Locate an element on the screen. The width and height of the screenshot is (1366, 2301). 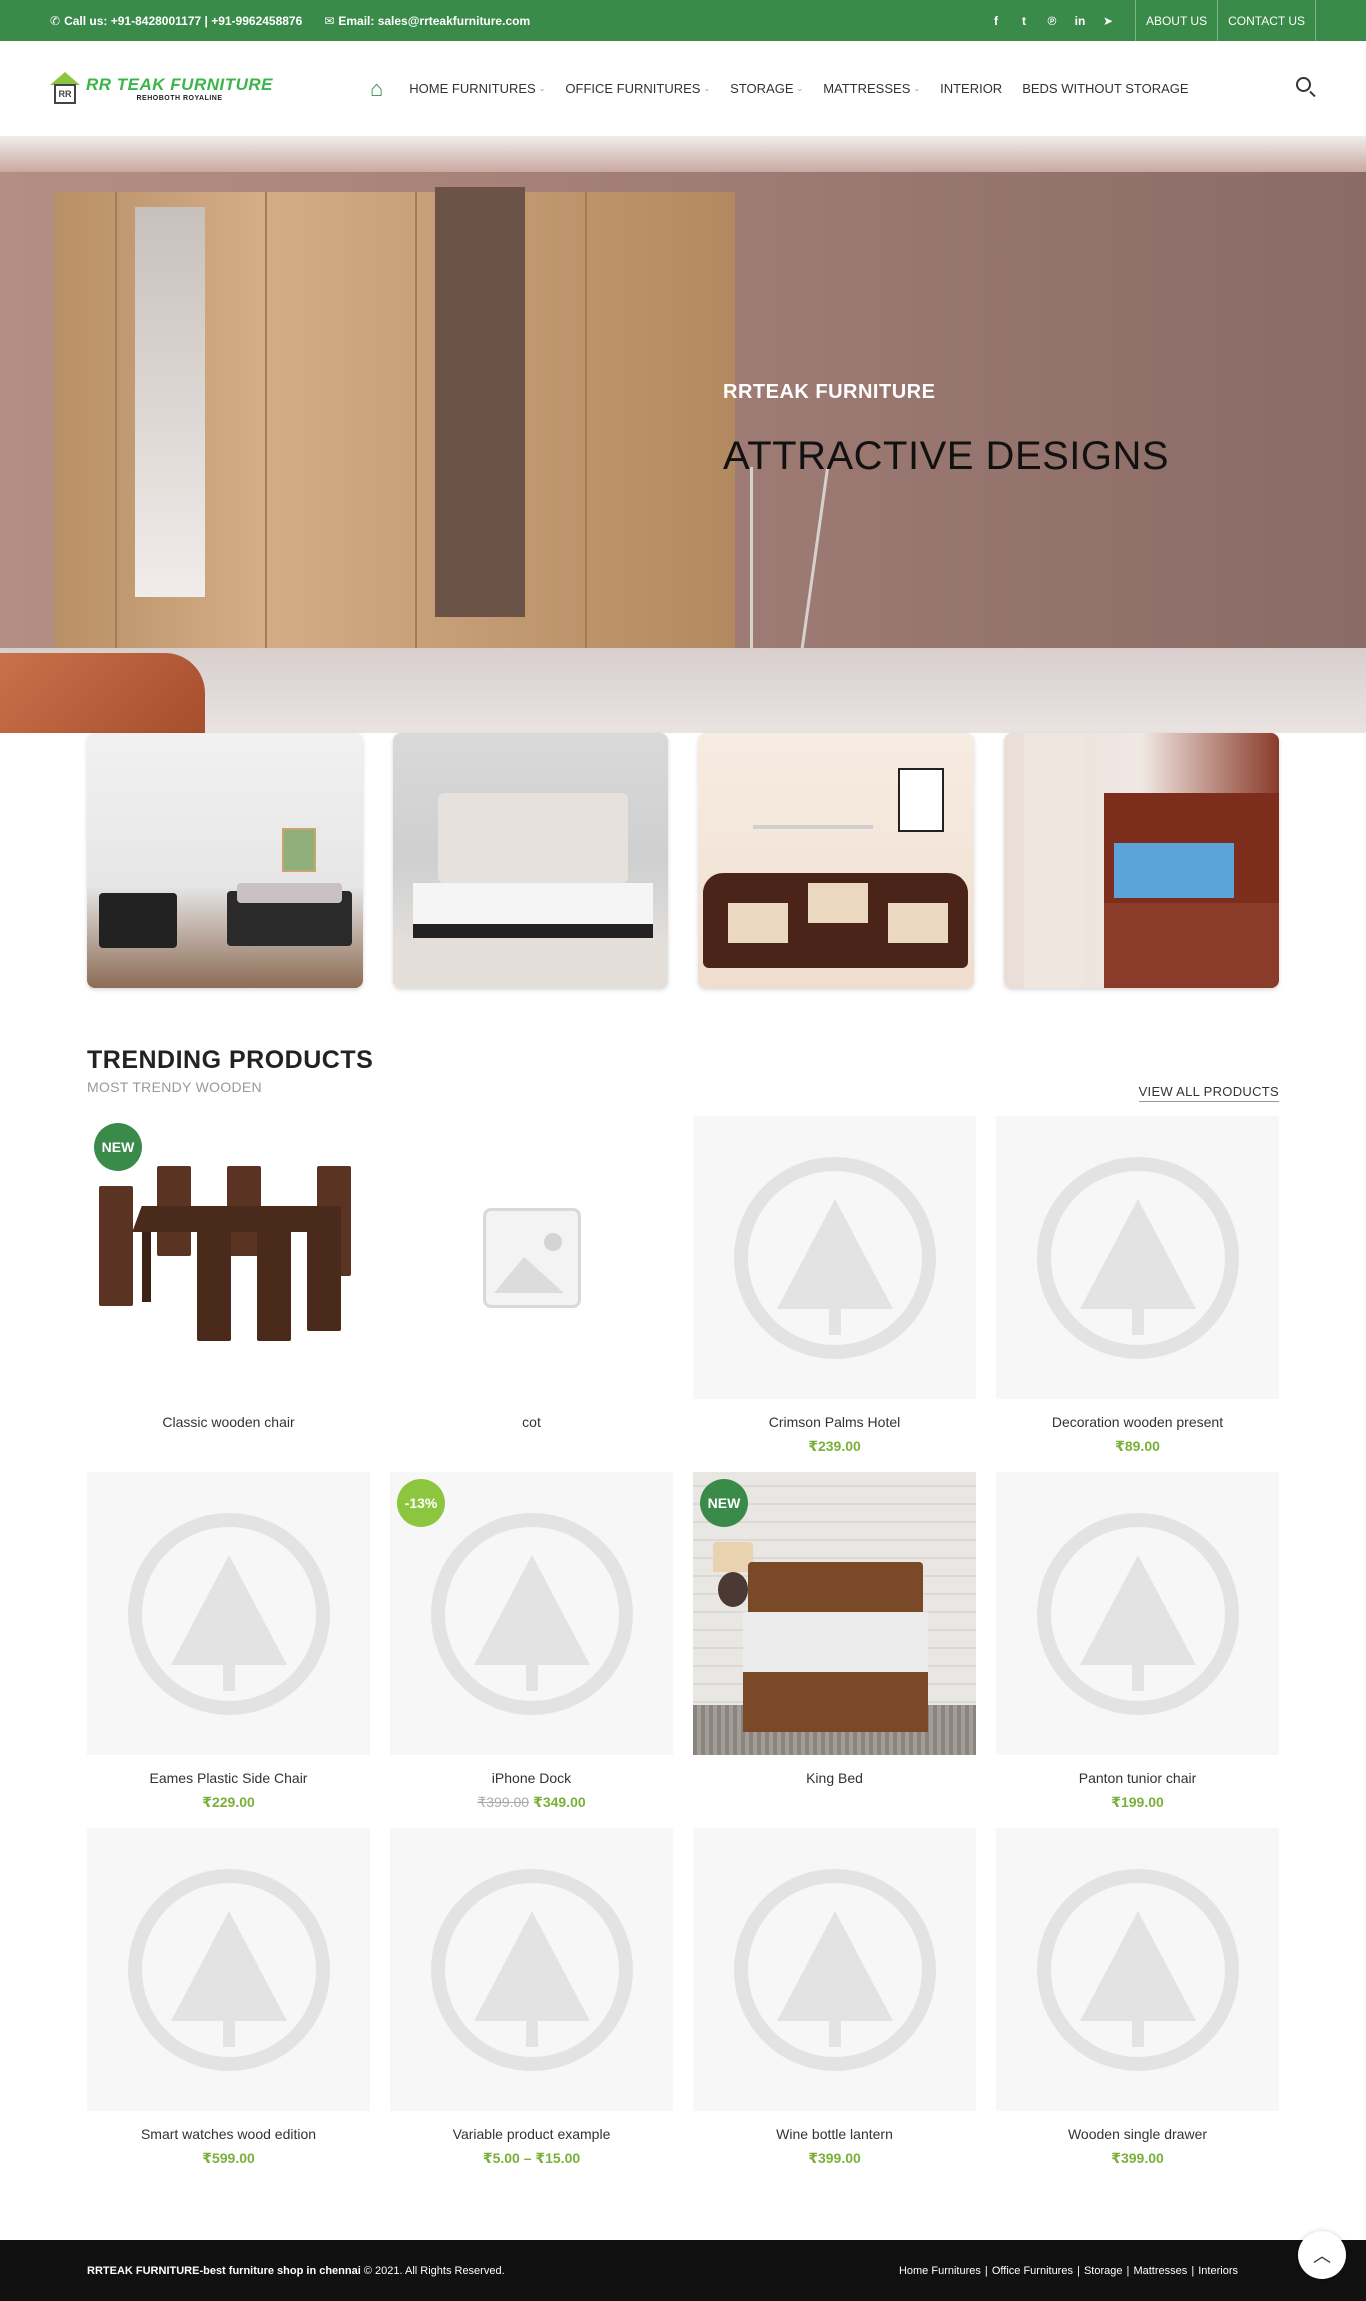
hero-title: ATTRACTIVE DESIGNS is located at coordinates (946, 456).